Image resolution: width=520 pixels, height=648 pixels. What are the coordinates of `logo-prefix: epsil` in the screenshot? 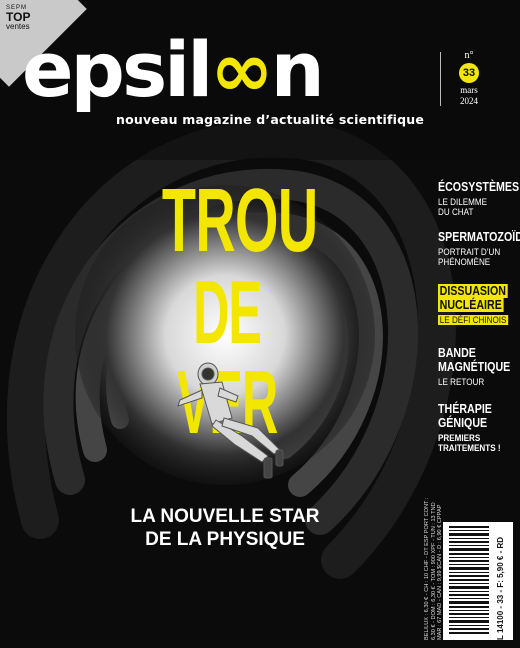 It's located at (117, 69).